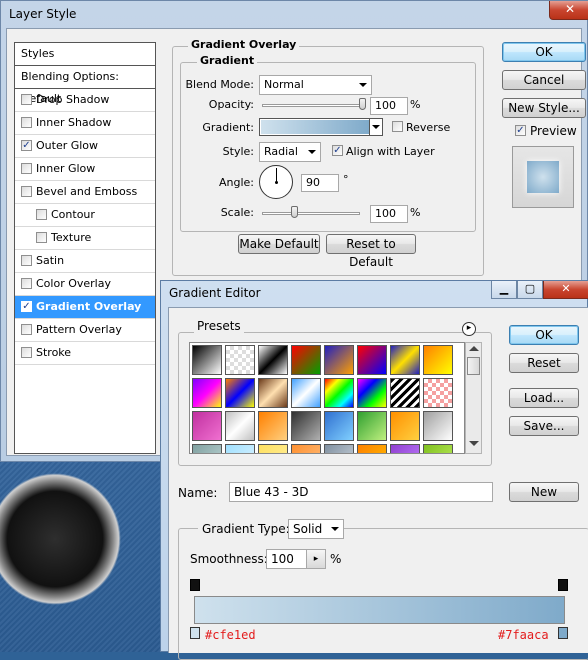 The image size is (588, 660). Describe the element at coordinates (85, 330) in the screenshot. I see `style-item: Pattern Overlay` at that location.